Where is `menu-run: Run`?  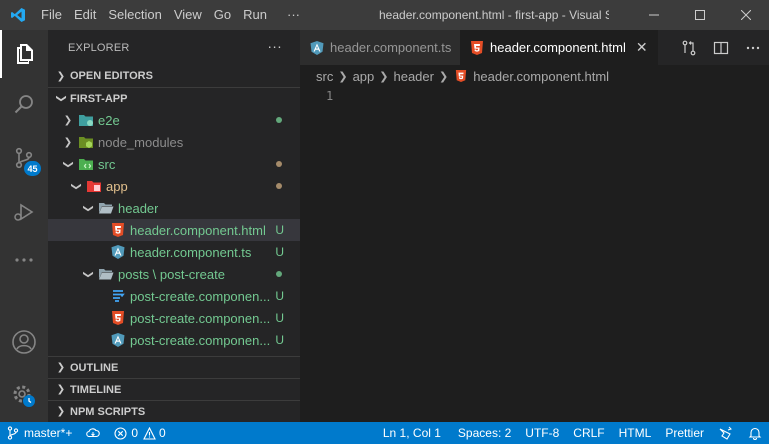
menu-run: Run is located at coordinates (255, 15).